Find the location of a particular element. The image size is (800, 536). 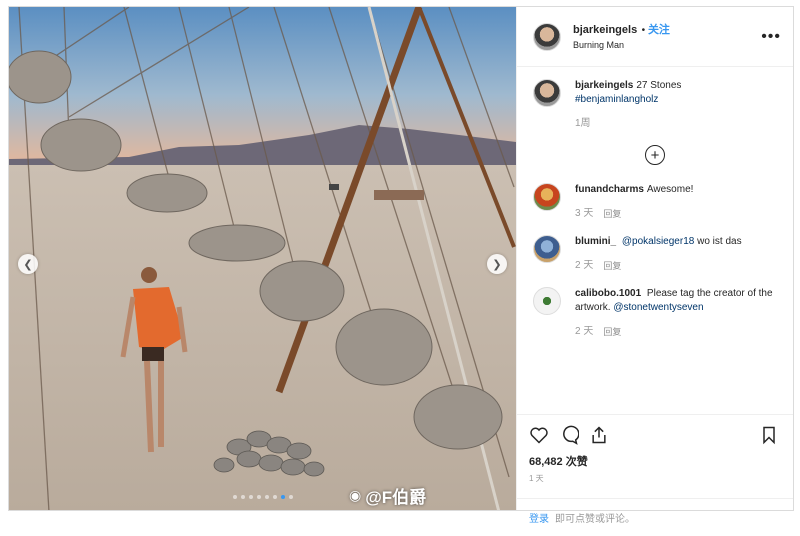

comment-icon is located at coordinates (569, 435).